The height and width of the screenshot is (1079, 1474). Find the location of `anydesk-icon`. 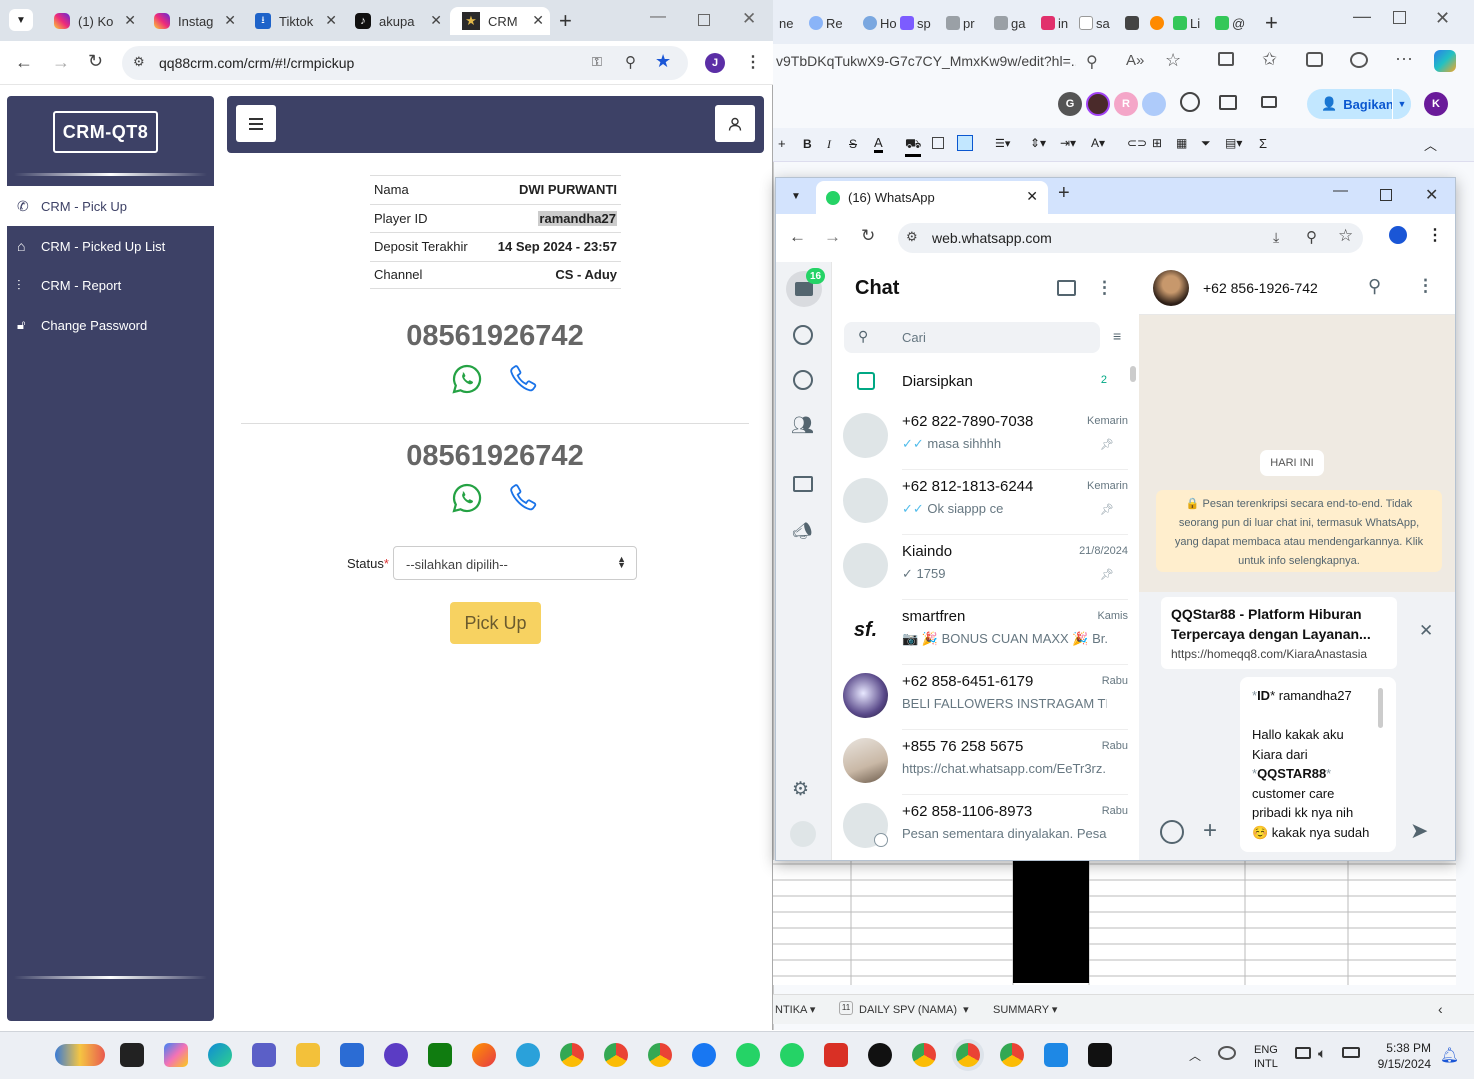

anydesk-icon is located at coordinates (836, 1055).